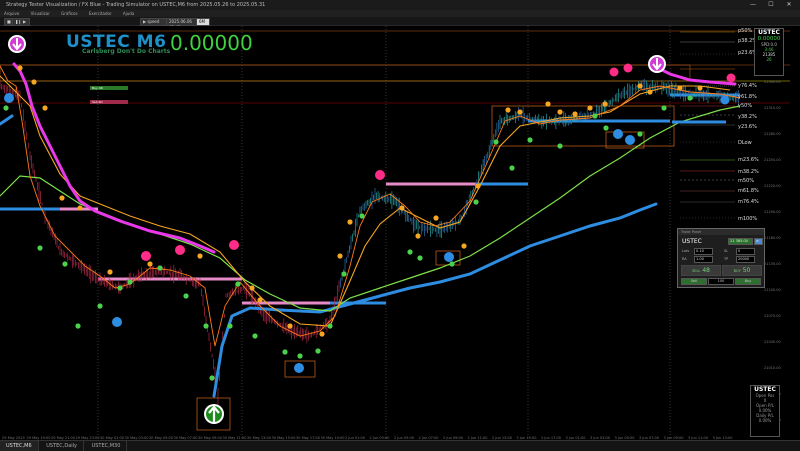 This screenshot has width=800, height=451. What do you see at coordinates (772, 264) in the screenshot?
I see `price-tick-label: 21130.00` at bounding box center [772, 264].